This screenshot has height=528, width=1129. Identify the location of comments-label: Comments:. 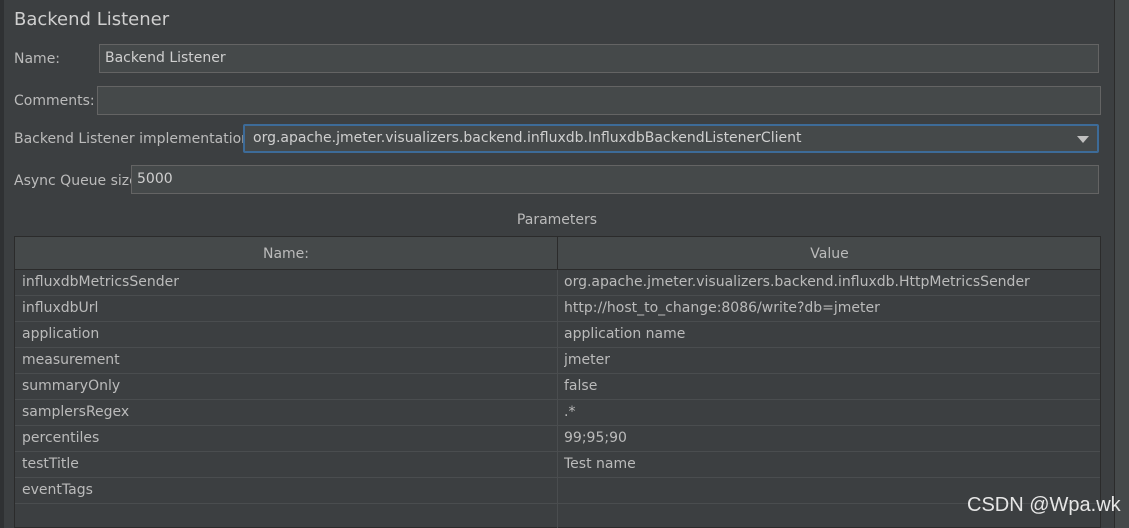
(54, 101).